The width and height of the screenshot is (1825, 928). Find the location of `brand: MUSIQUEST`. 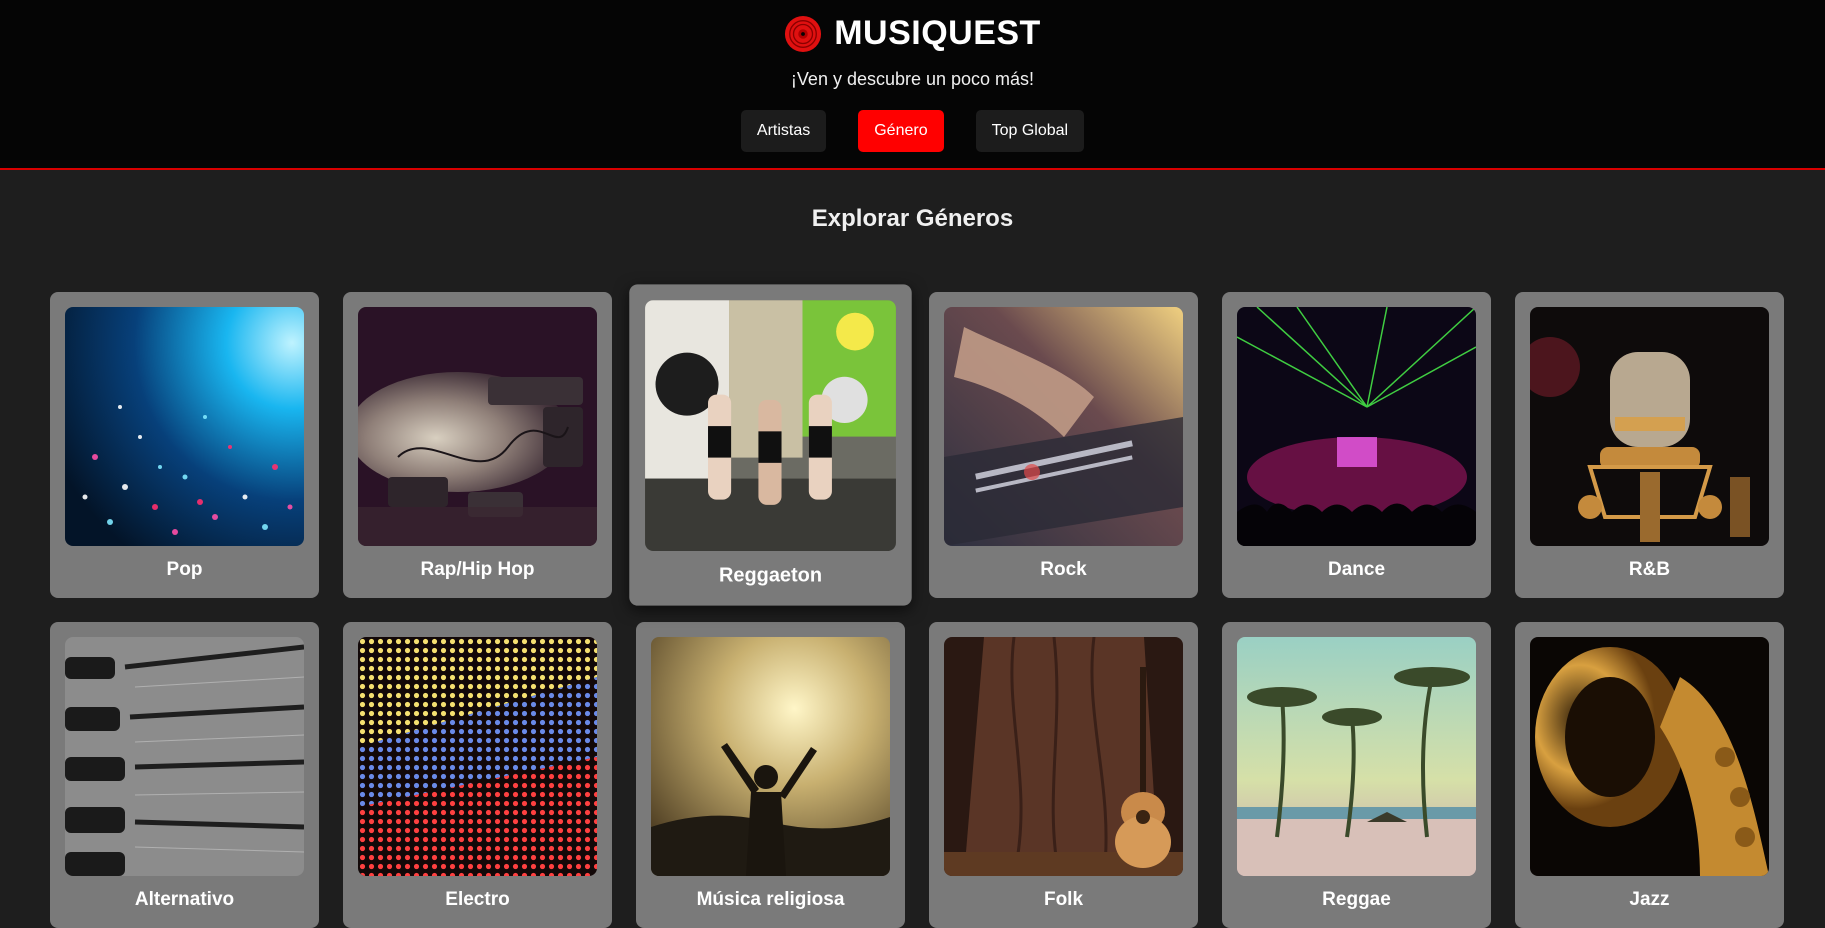

brand: MUSIQUEST is located at coordinates (912, 33).